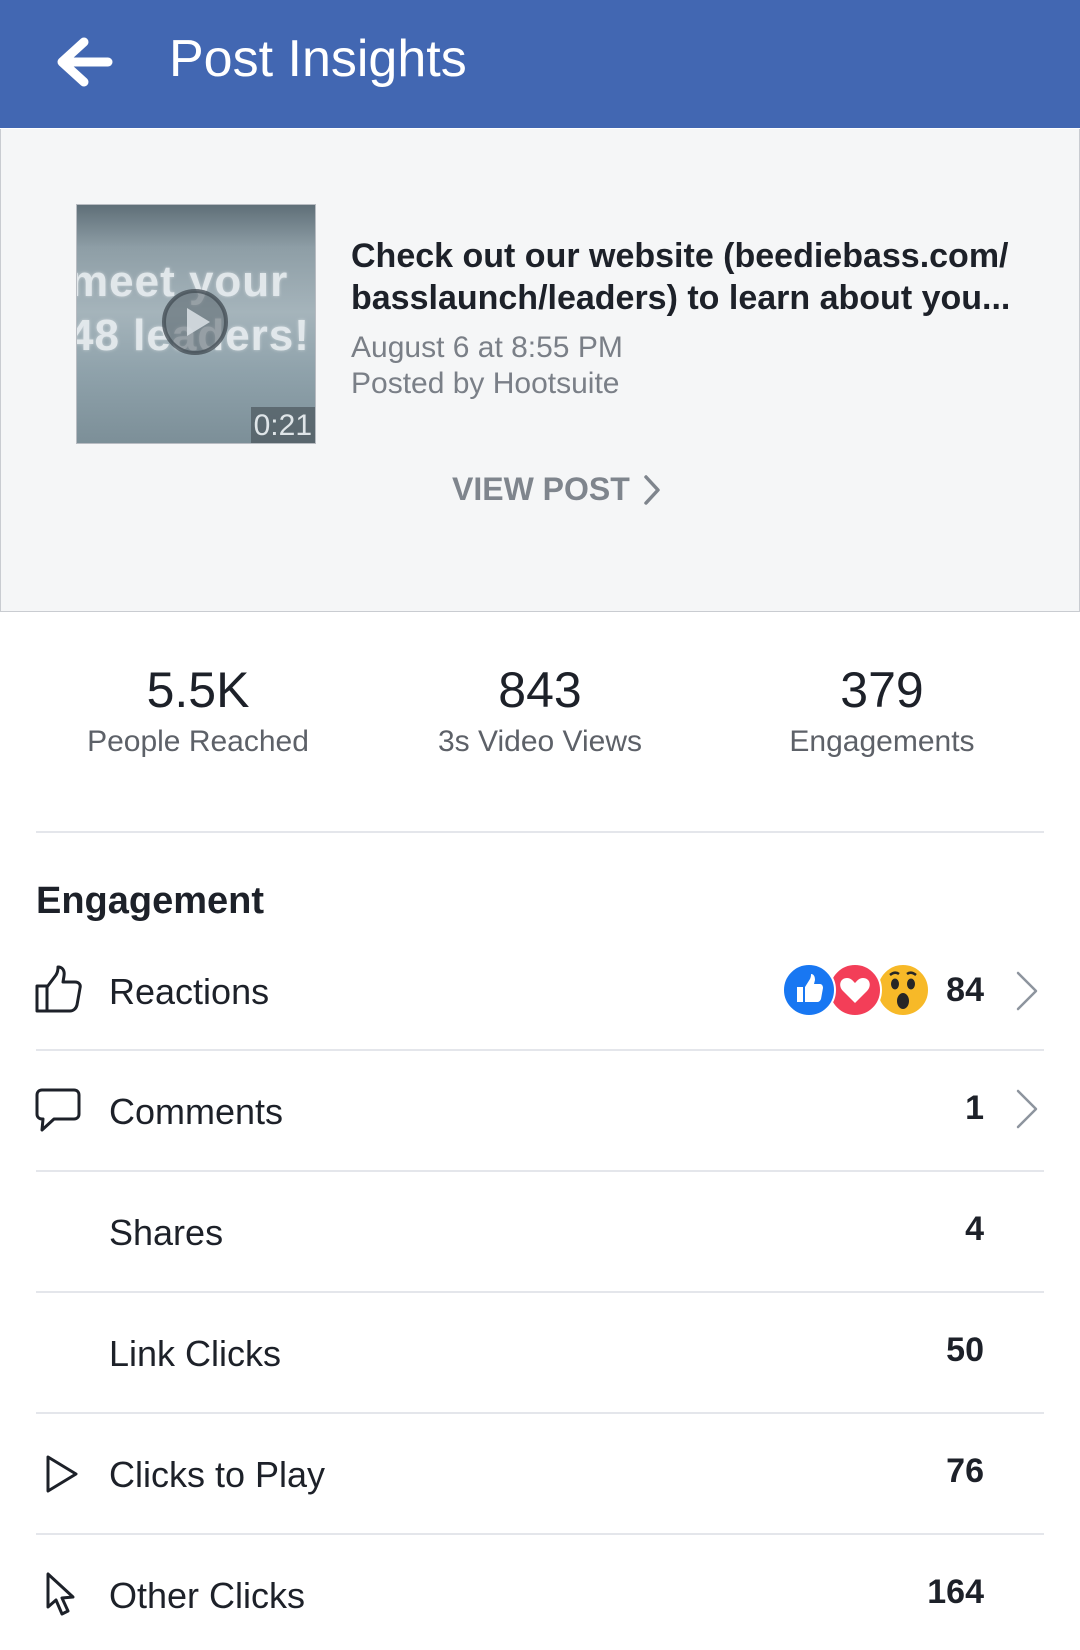 Image resolution: width=1080 pixels, height=1650 pixels. I want to click on back-button, so click(85, 62).